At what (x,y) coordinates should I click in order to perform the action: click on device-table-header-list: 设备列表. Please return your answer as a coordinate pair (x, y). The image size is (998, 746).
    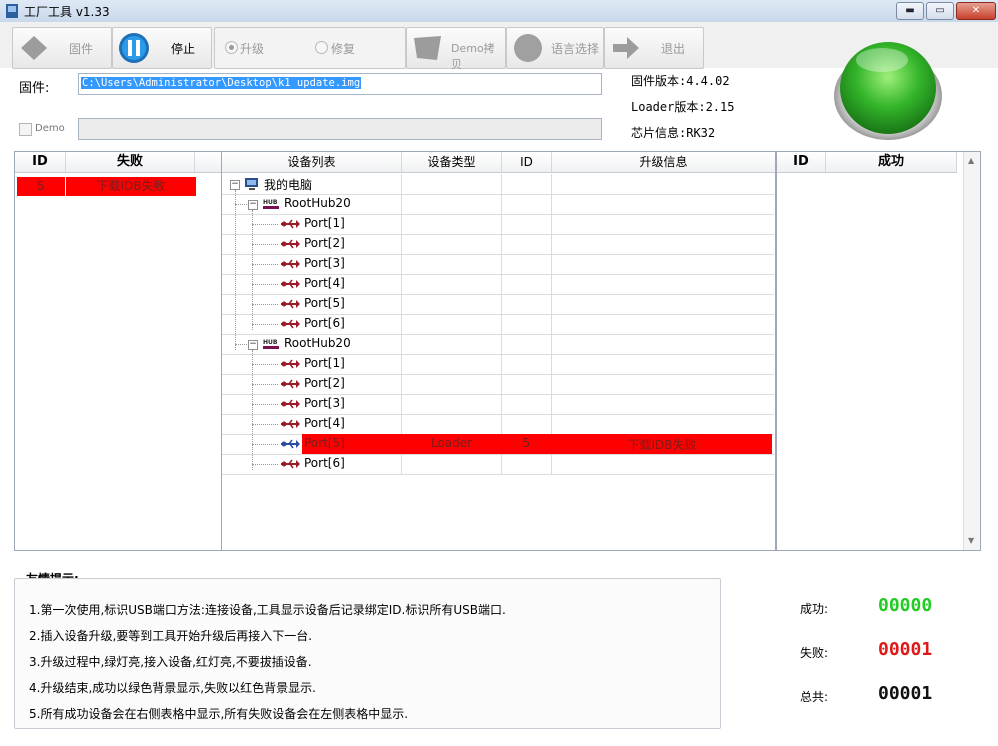
    Looking at the image, I should click on (312, 162).